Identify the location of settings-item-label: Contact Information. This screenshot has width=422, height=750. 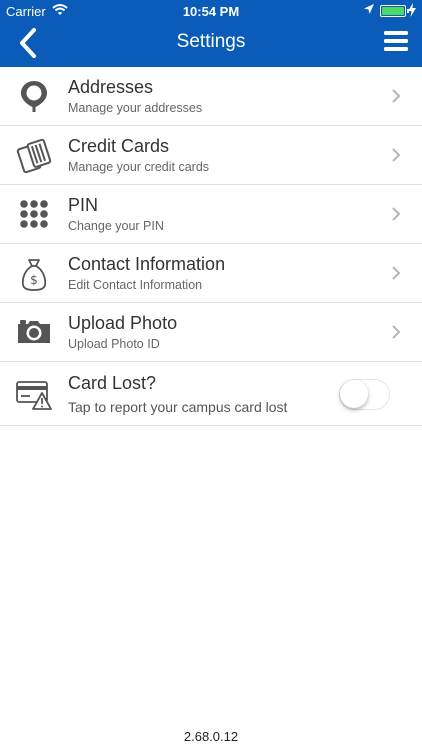
(147, 264).